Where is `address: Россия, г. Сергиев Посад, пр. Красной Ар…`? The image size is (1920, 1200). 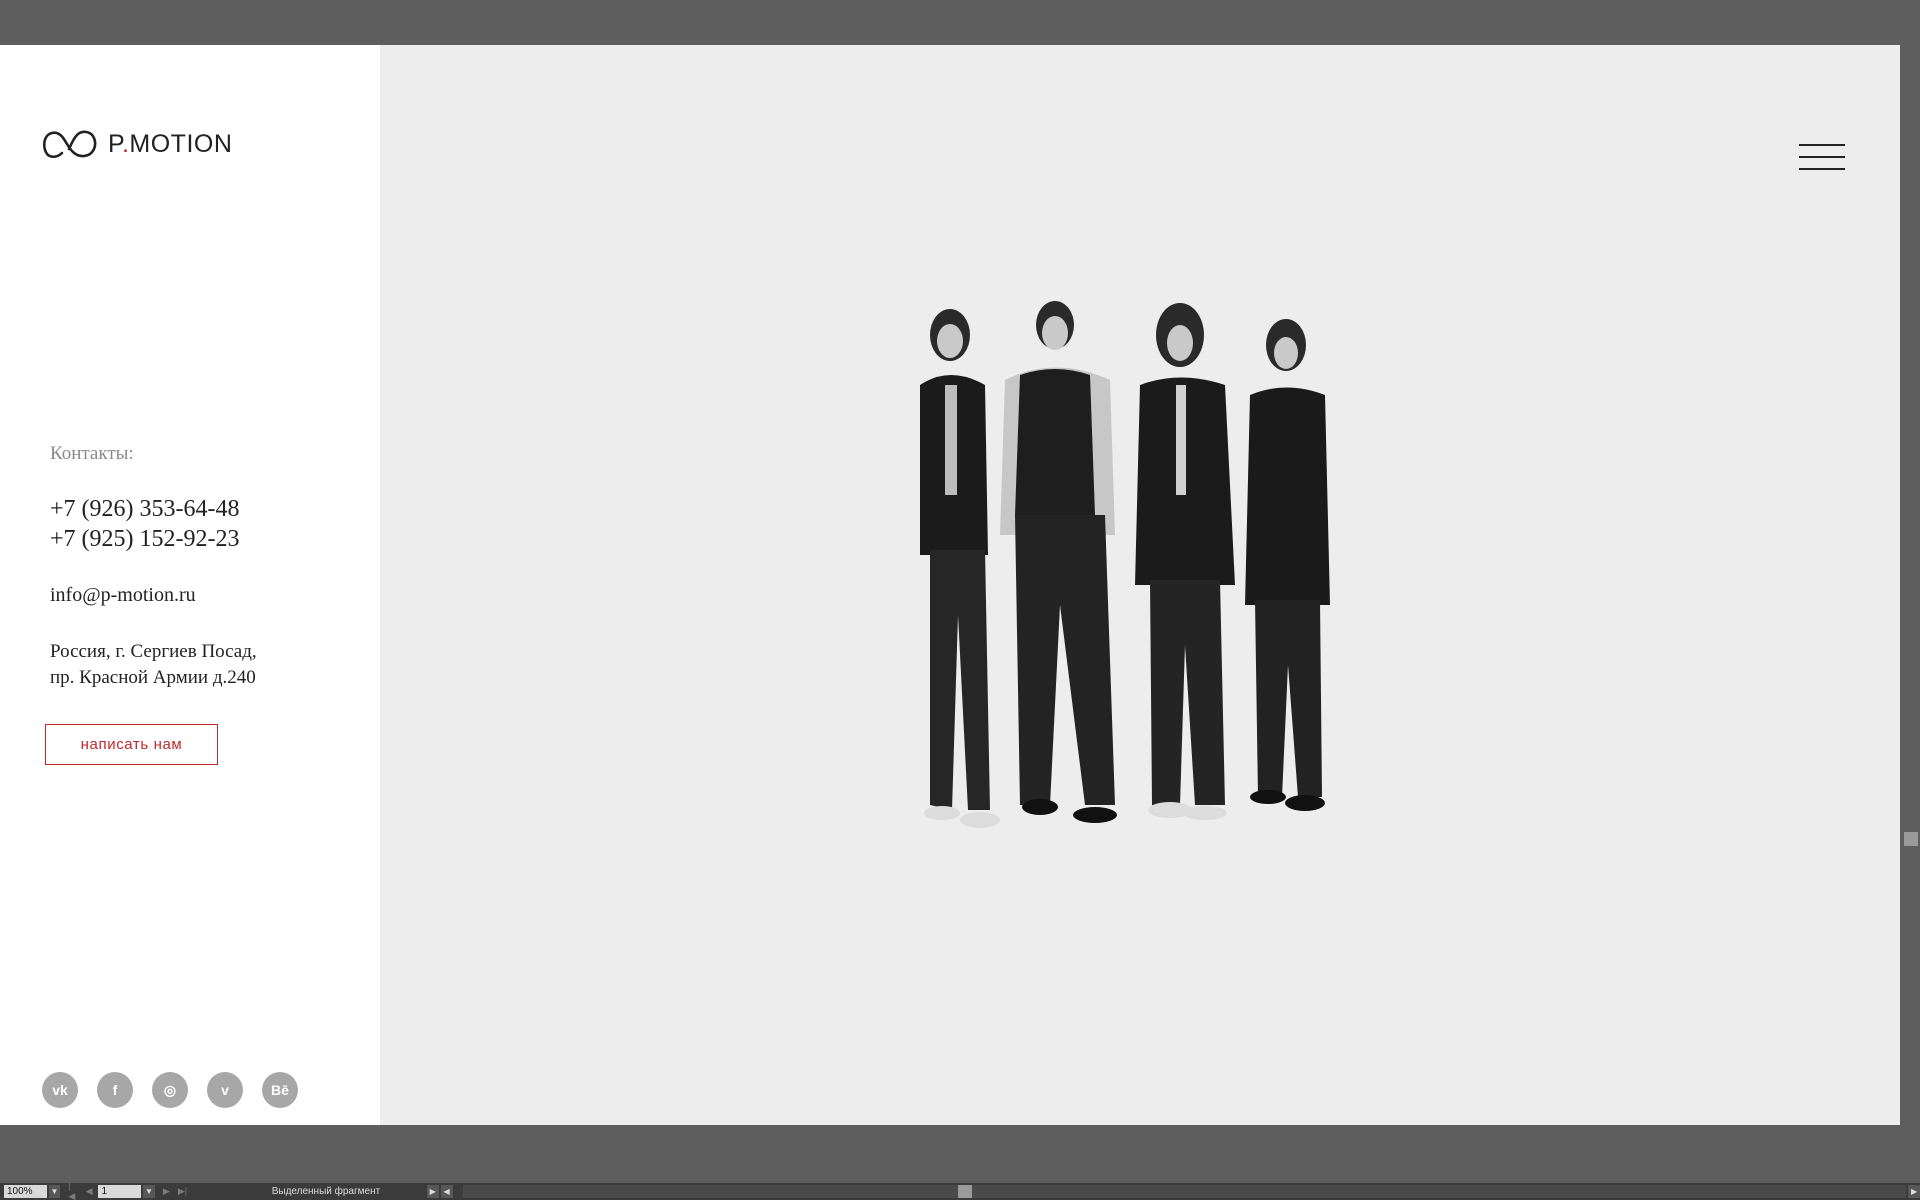
address: Россия, г. Сергиев Посад, пр. Красной Ар… is located at coordinates (153, 665).